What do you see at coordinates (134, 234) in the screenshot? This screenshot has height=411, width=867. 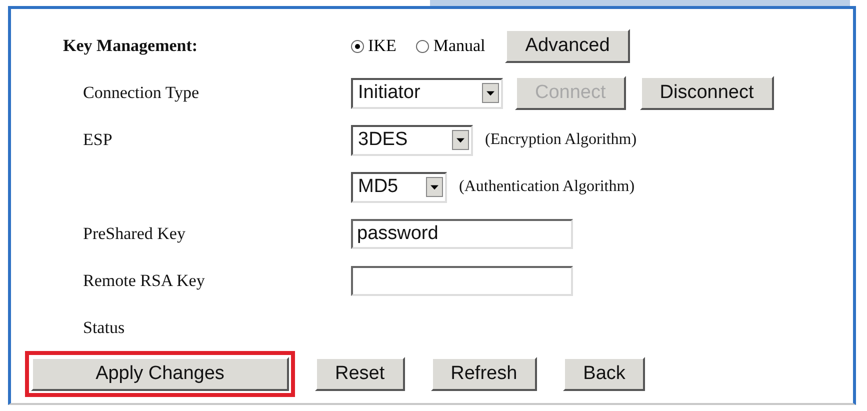 I see `field-label: PreShared Key` at bounding box center [134, 234].